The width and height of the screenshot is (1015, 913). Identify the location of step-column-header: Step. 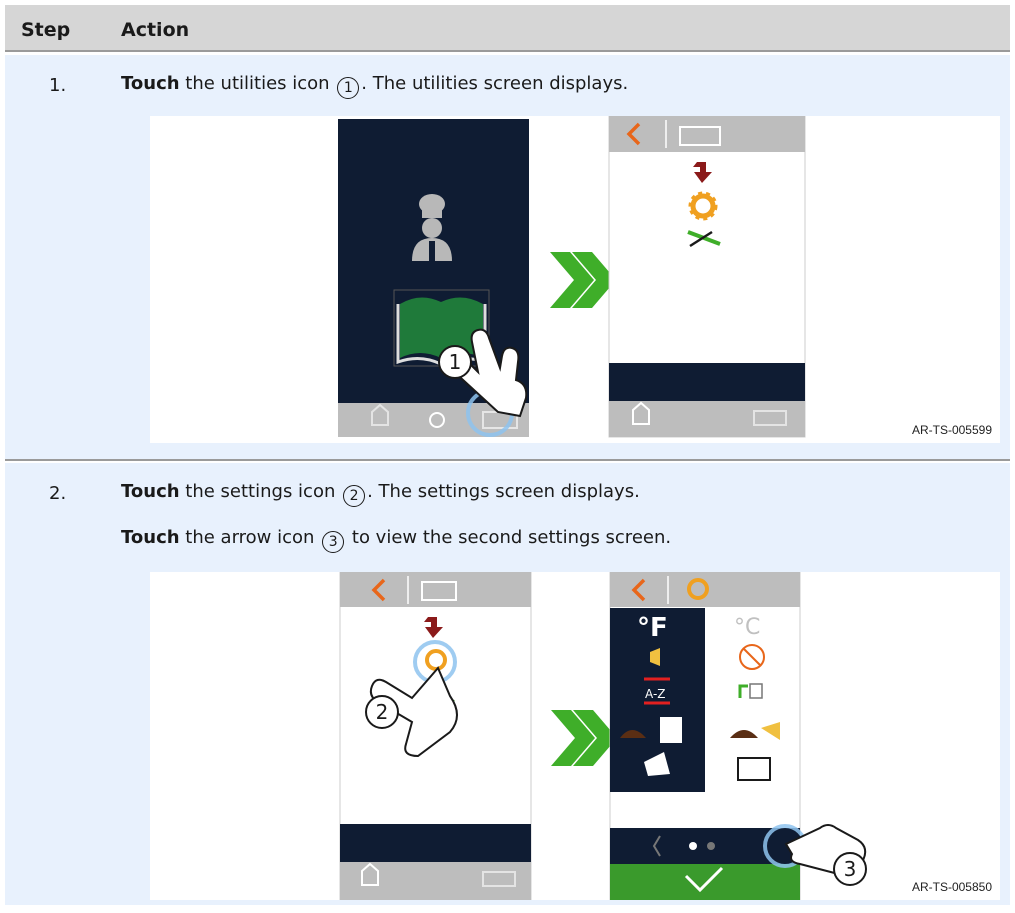
(46, 30).